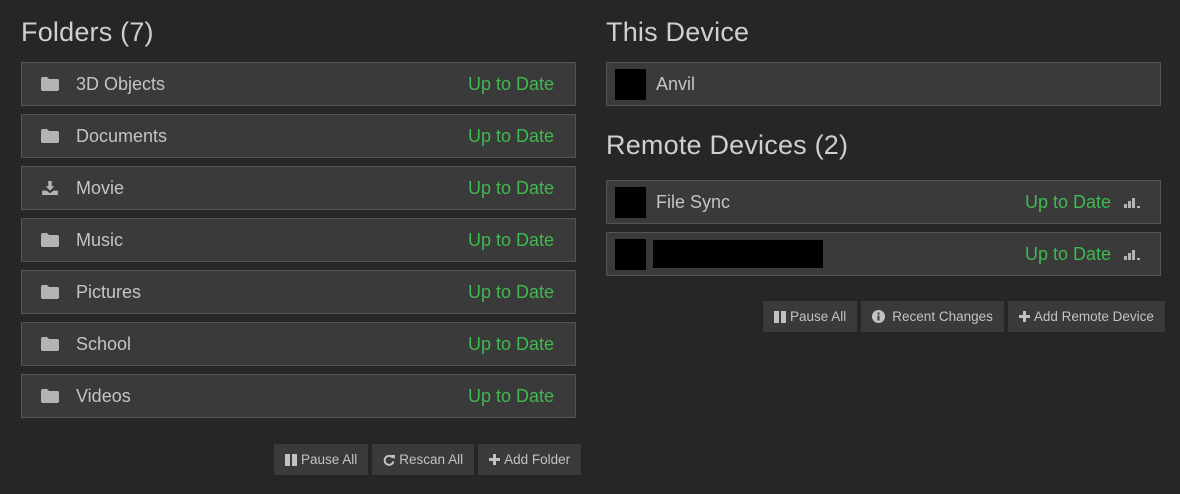  What do you see at coordinates (298, 240) in the screenshot?
I see `folder-row-music: Music Up to Date` at bounding box center [298, 240].